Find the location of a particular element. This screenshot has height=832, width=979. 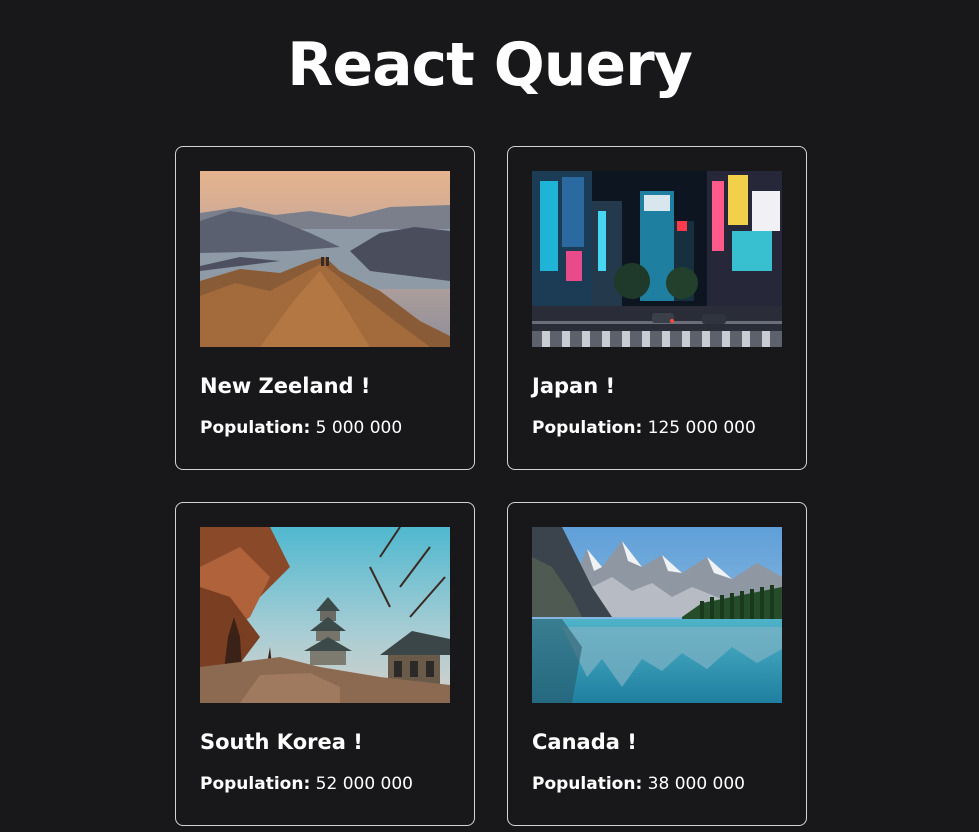

population-value: 5 000 000 is located at coordinates (359, 428).